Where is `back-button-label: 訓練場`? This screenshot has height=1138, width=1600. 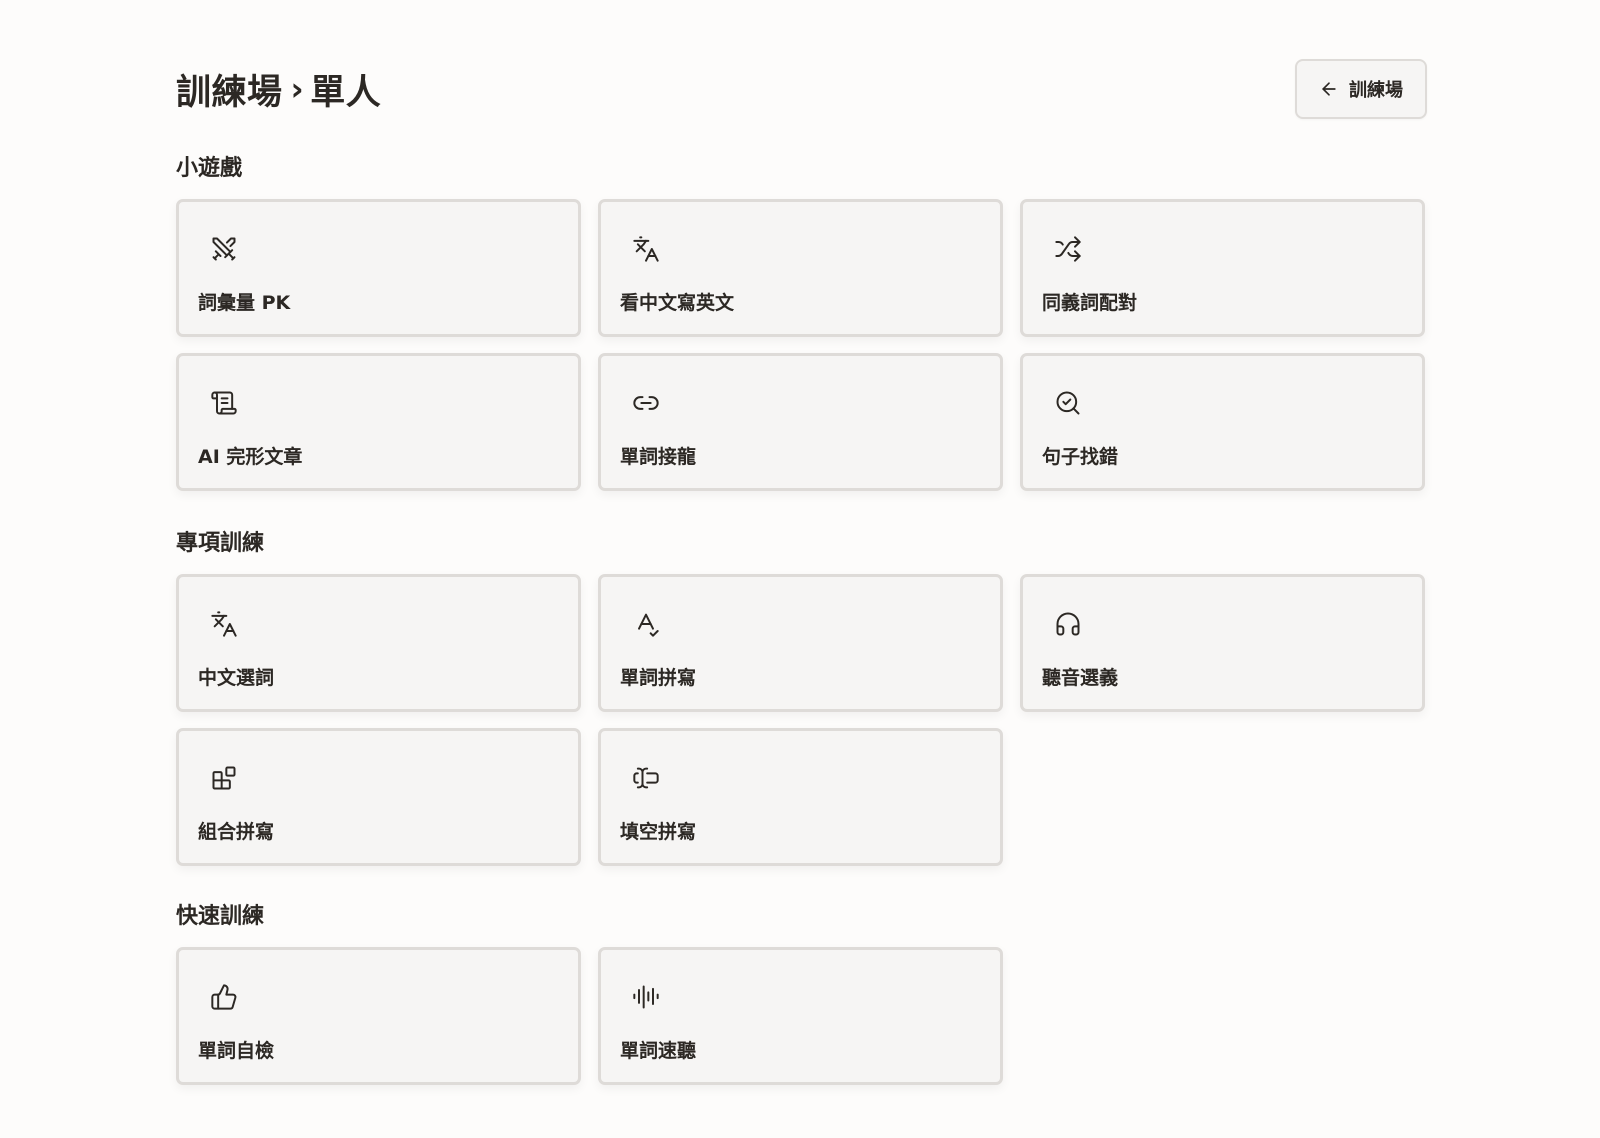
back-button-label: 訓練場 is located at coordinates (1376, 90).